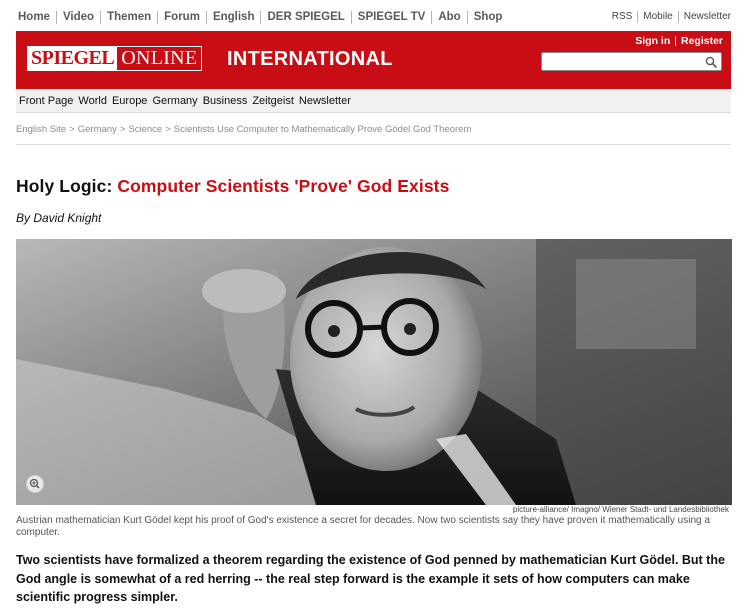  I want to click on top-nav-forum: Forum, so click(181, 17).